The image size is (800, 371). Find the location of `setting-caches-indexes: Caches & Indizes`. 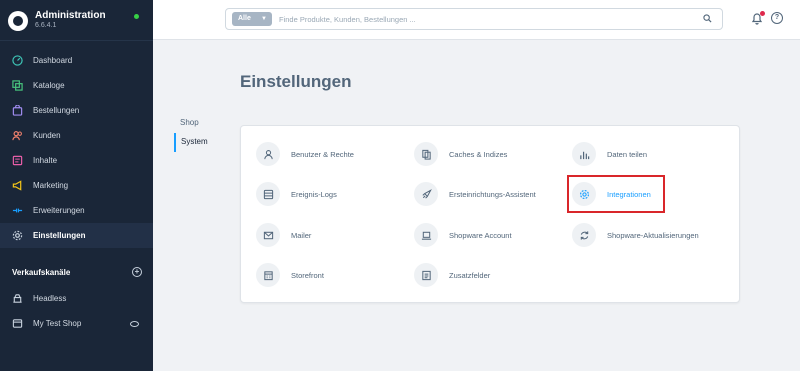

setting-caches-indexes: Caches & Indizes is located at coordinates (460, 154).